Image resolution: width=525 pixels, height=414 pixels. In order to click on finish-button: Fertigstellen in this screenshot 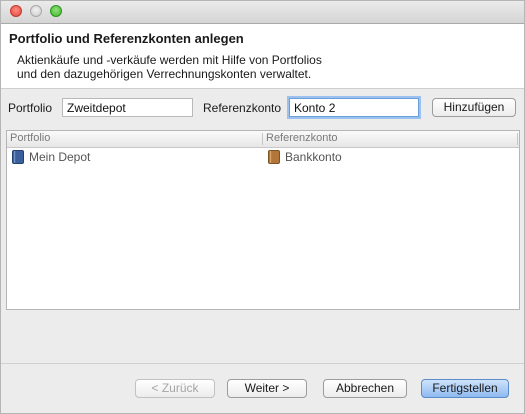, I will do `click(465, 388)`.